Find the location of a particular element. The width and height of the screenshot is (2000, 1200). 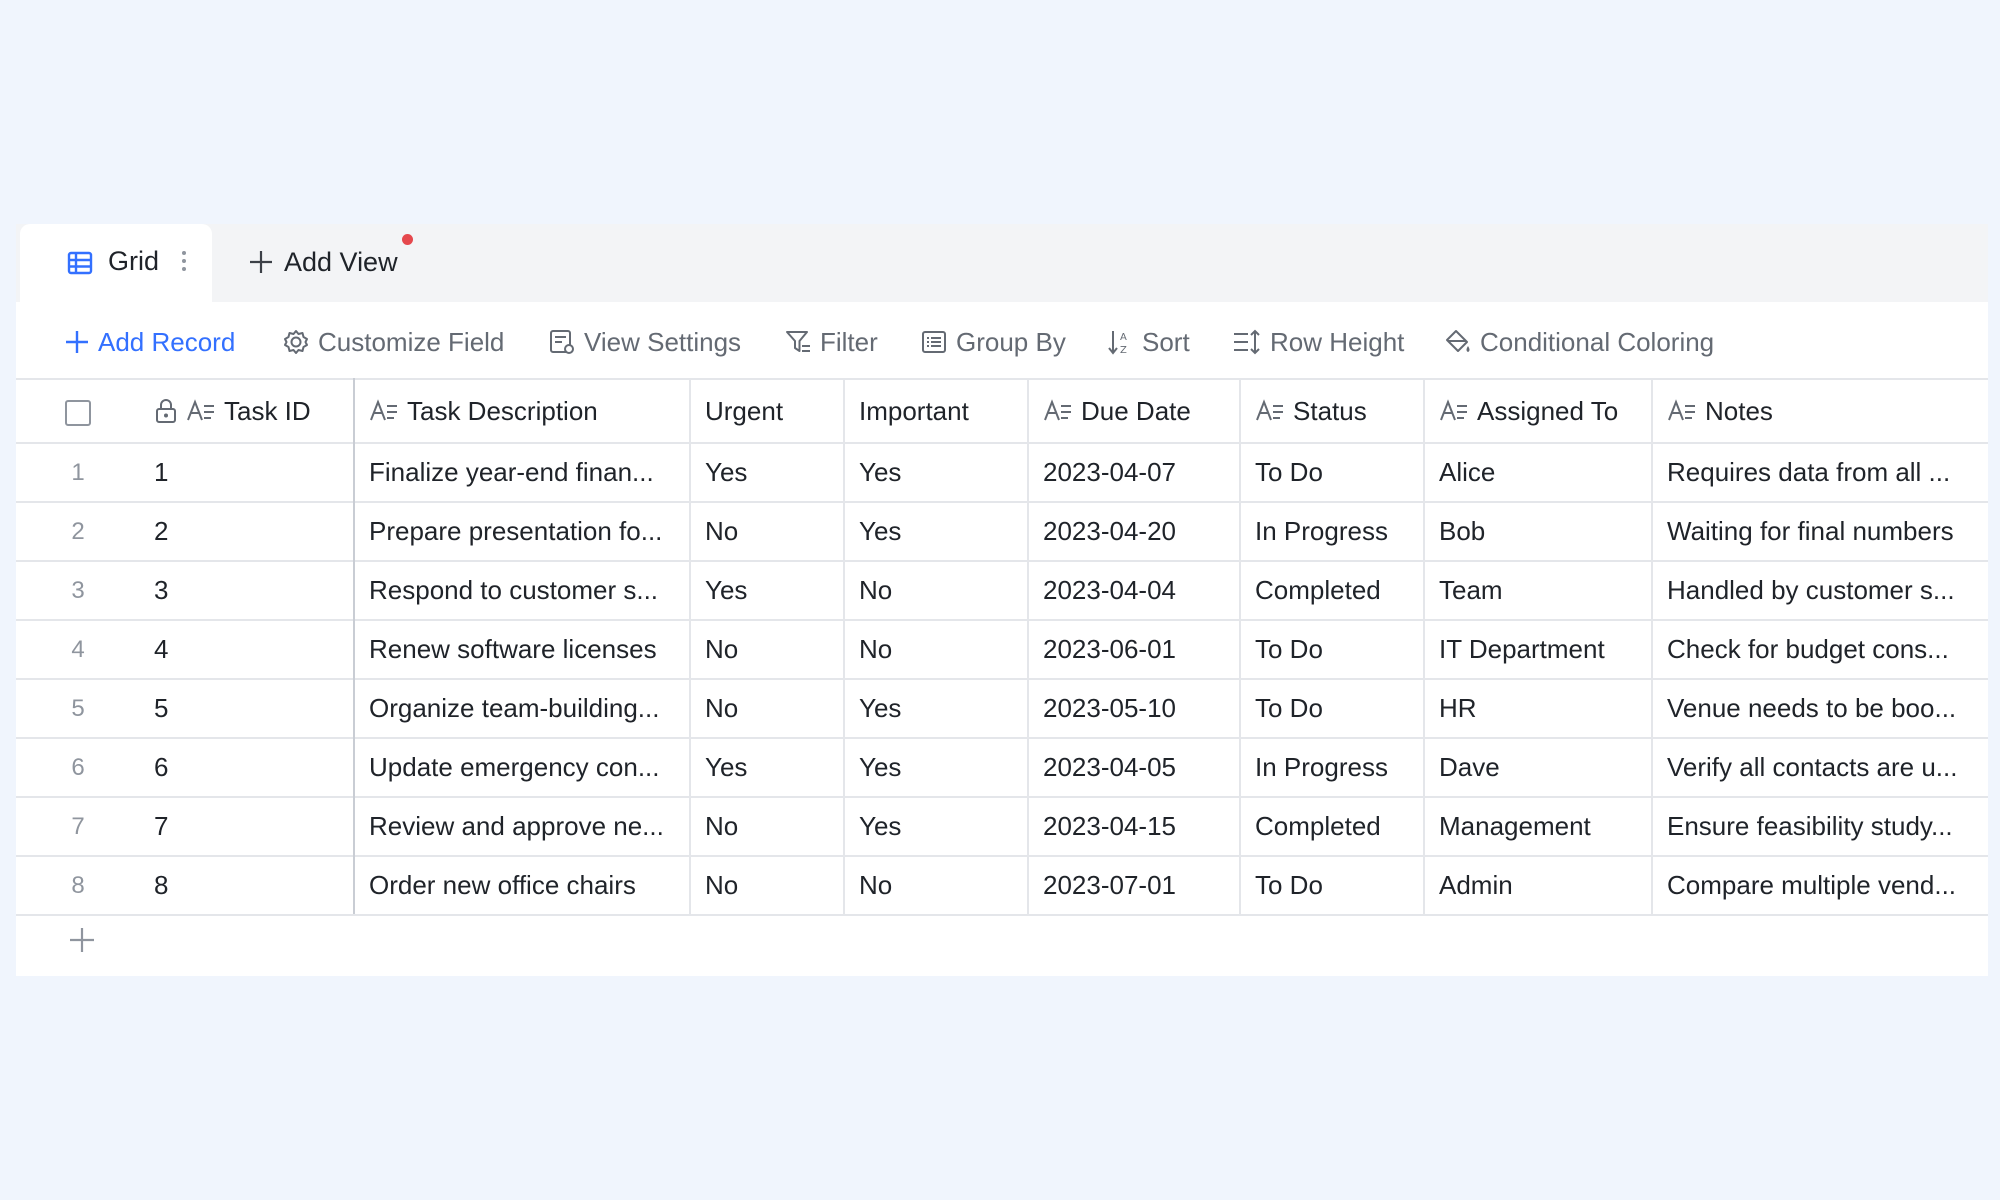

text-field-icon is located at coordinates (1453, 410).